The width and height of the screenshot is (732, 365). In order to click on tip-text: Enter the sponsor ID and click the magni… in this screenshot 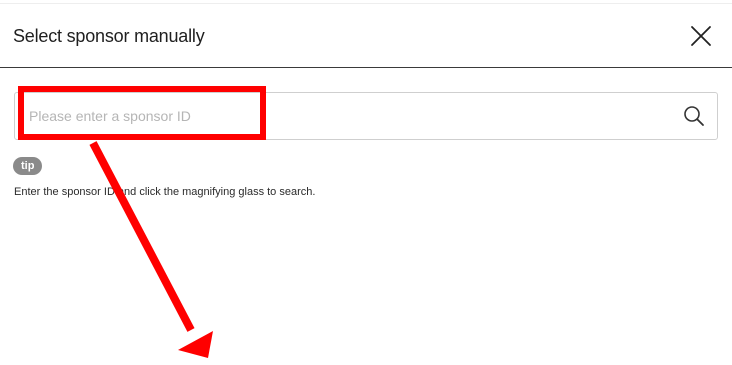, I will do `click(165, 192)`.